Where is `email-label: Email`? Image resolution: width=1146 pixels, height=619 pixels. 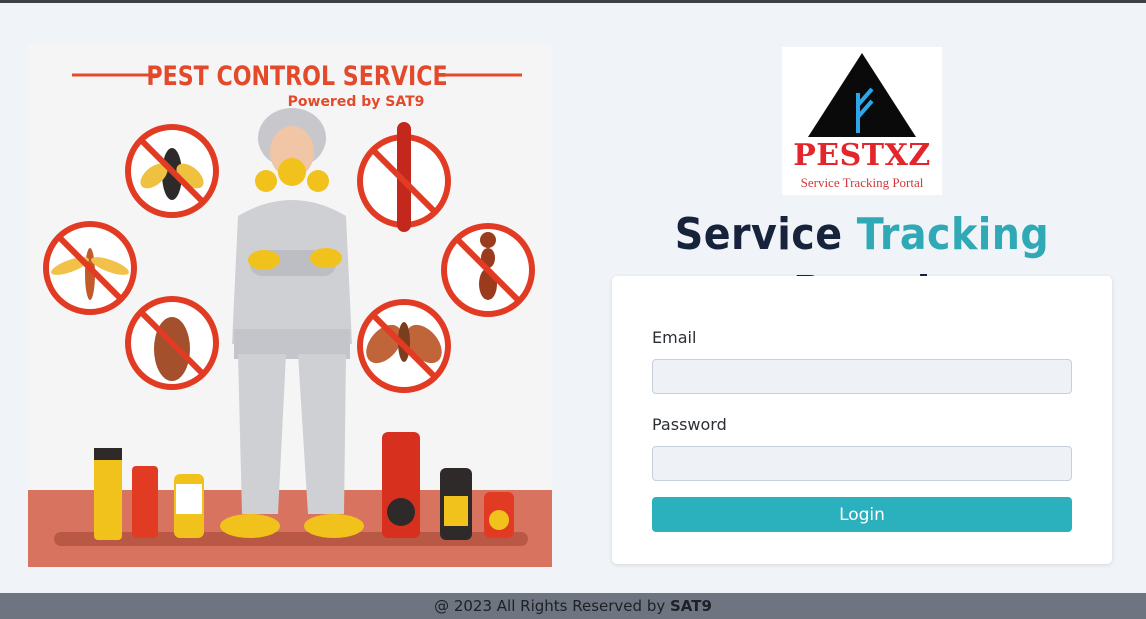 email-label: Email is located at coordinates (674, 337).